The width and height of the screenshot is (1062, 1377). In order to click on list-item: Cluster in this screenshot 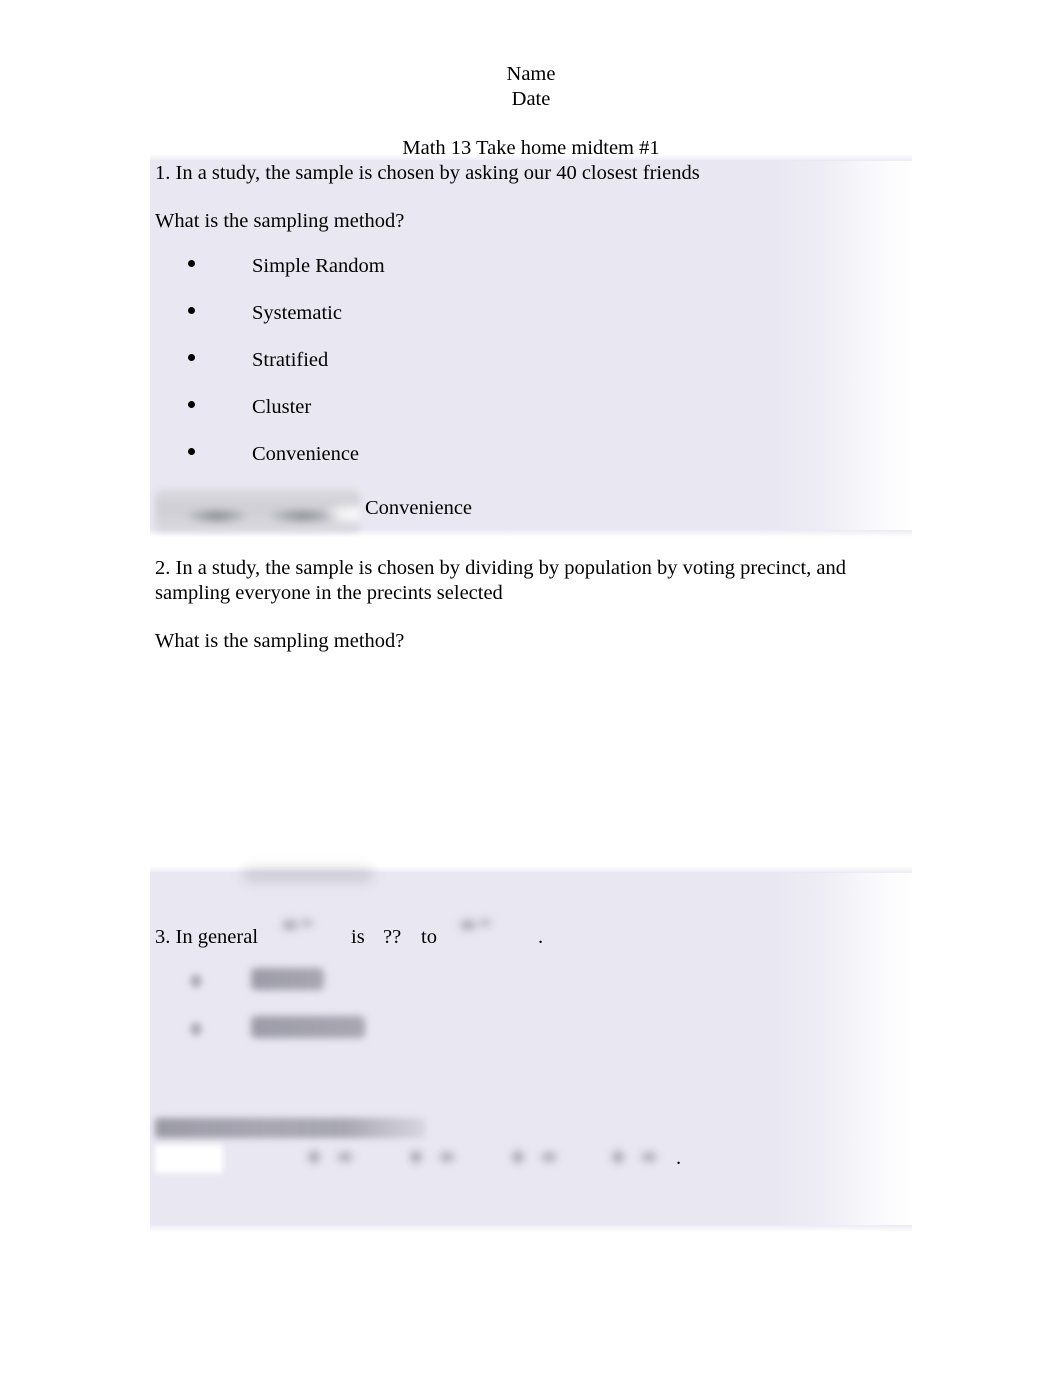, I will do `click(505, 416)`.